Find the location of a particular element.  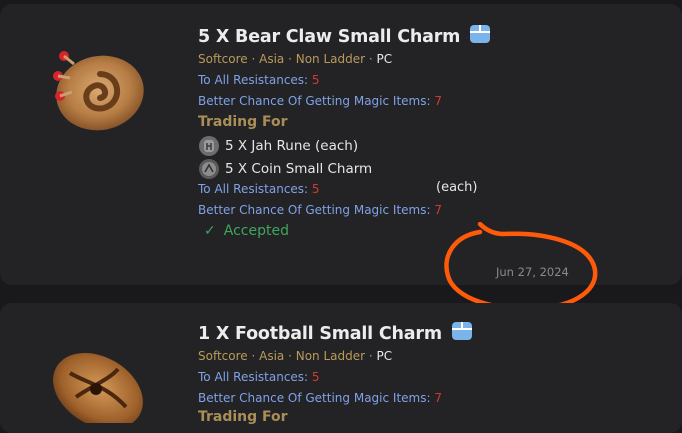

trade-item: 5 X Coin Small Charm is located at coordinates (285, 169).